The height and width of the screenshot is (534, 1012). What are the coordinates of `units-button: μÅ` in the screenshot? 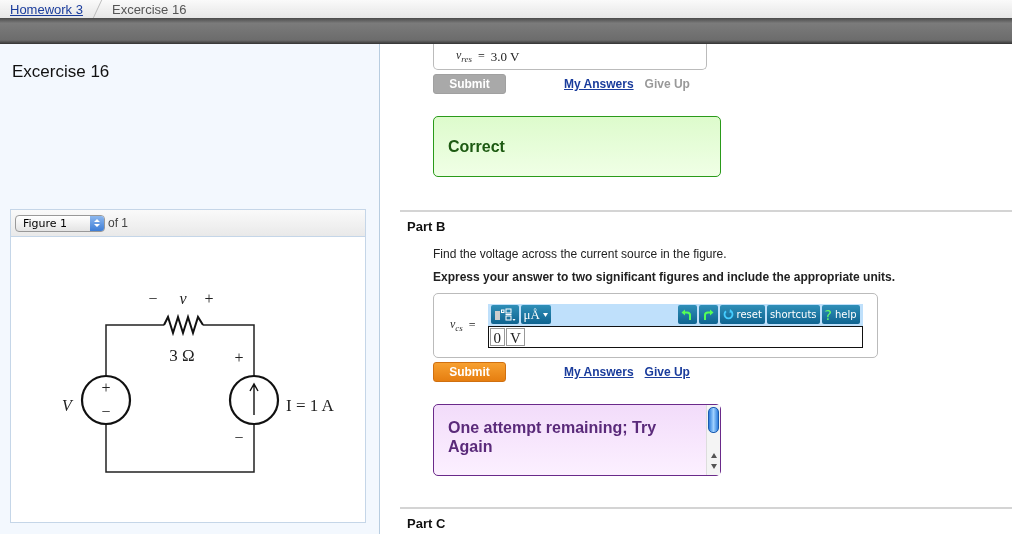 It's located at (535, 314).